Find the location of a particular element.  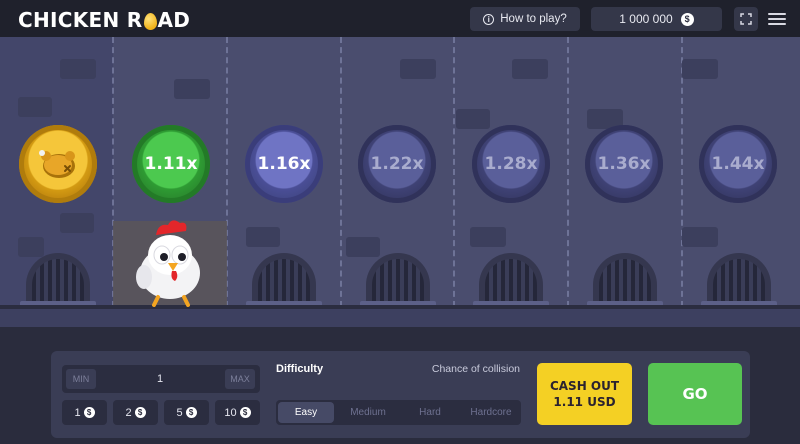

quick-bet-1-button: 1 $ is located at coordinates (84, 412).